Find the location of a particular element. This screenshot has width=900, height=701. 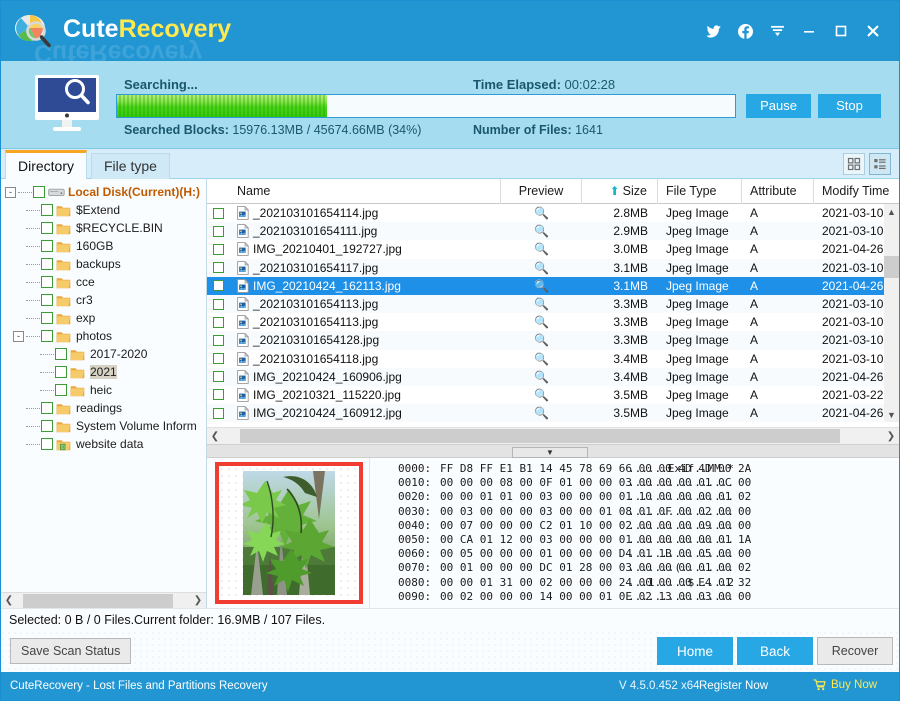

panel-splitter: ▼ is located at coordinates (553, 451).